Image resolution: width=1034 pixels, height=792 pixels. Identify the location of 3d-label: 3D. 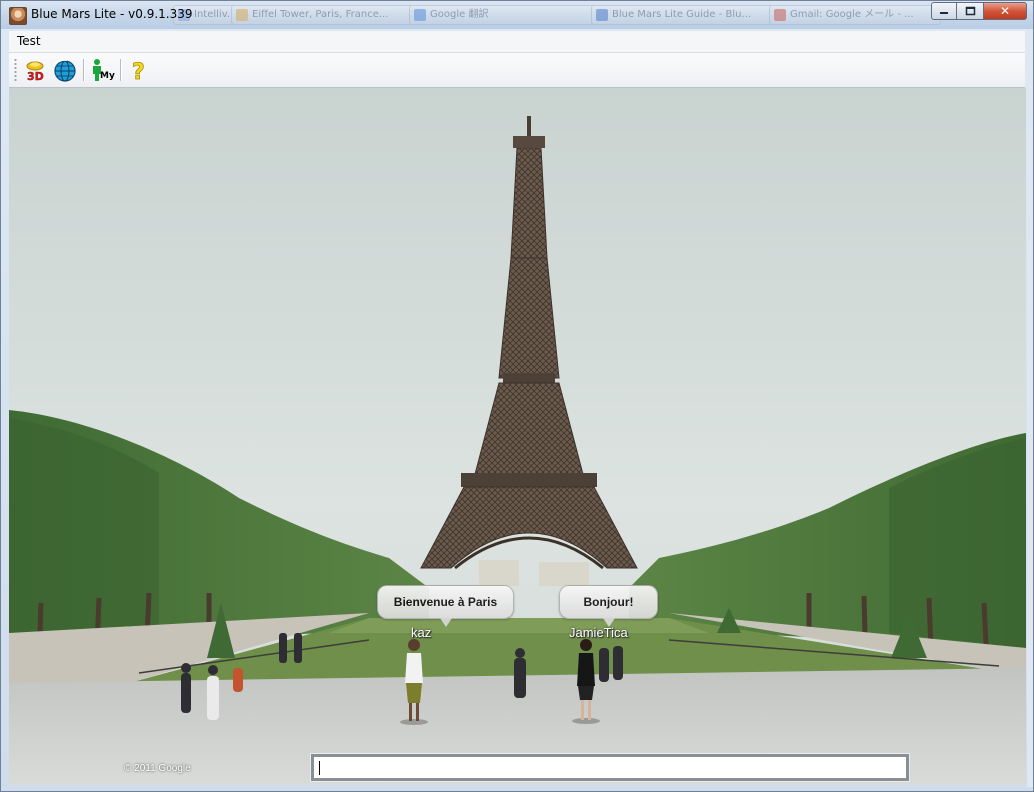
(35, 76).